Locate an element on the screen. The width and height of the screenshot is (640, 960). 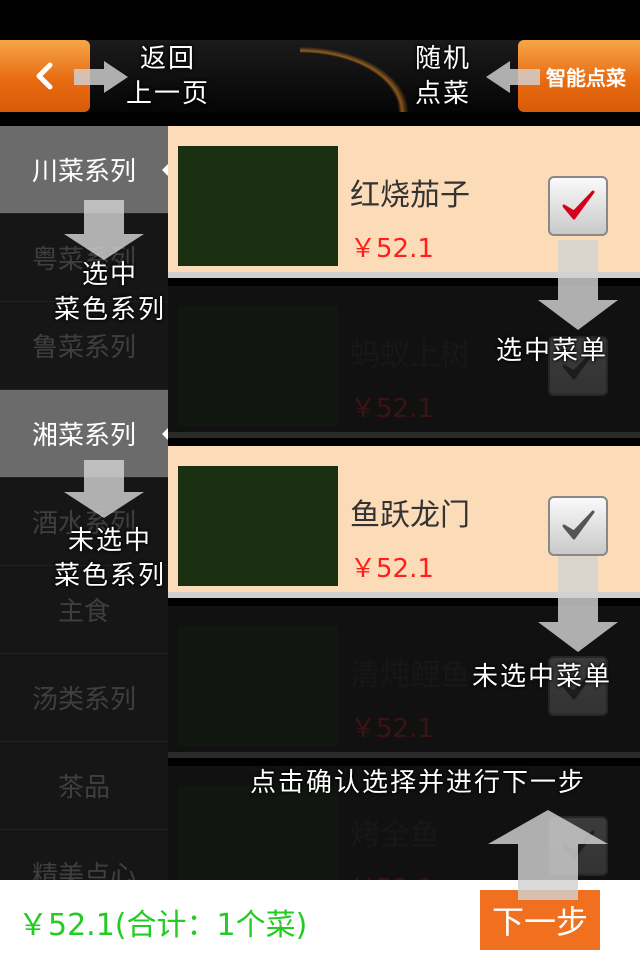
category-label: 鲁菜系列 is located at coordinates (83, 348).